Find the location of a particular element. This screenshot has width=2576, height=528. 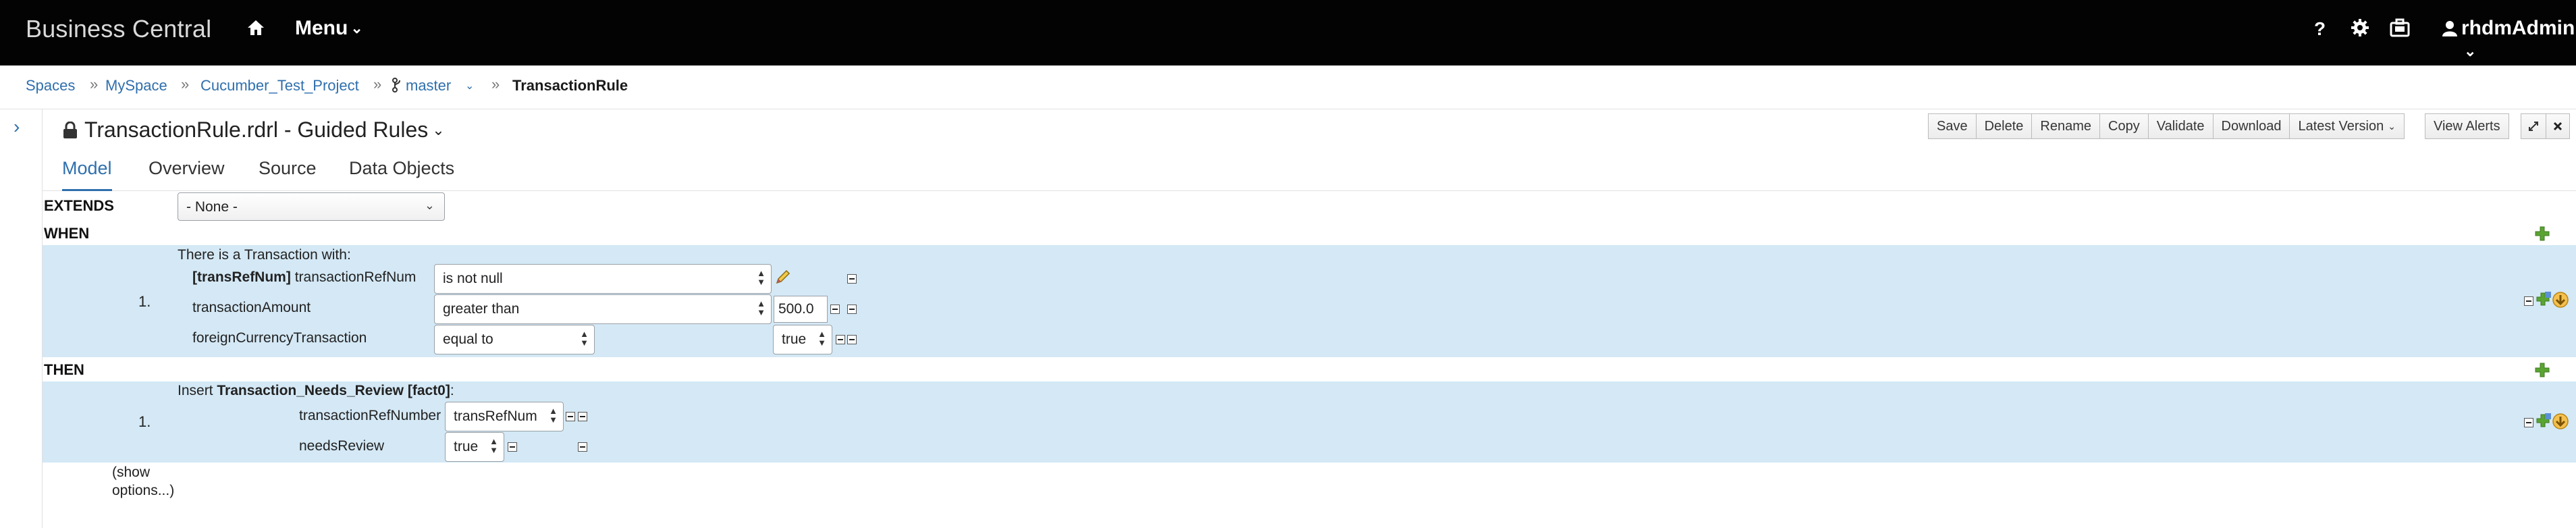

show-options-line2: options...) is located at coordinates (143, 490).